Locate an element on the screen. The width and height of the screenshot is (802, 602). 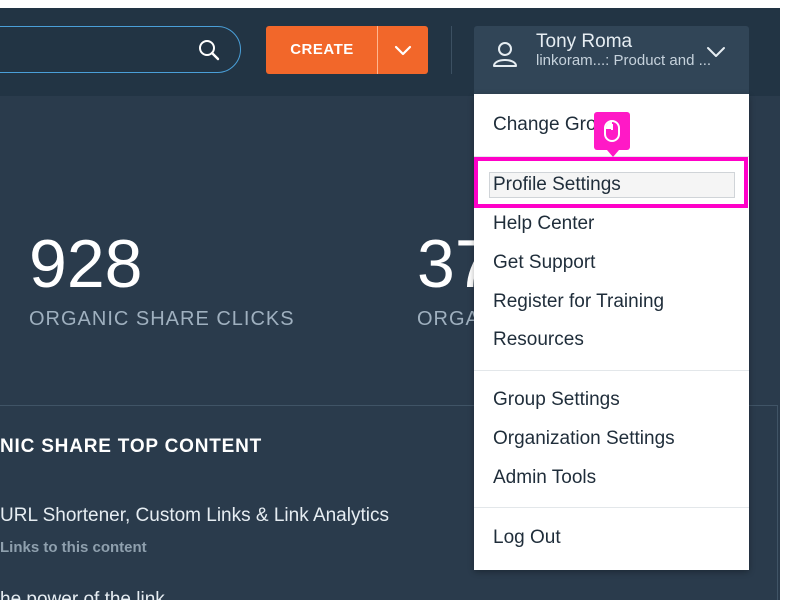
menu-item-admin-tools: Admin Tools is located at coordinates (544, 478).